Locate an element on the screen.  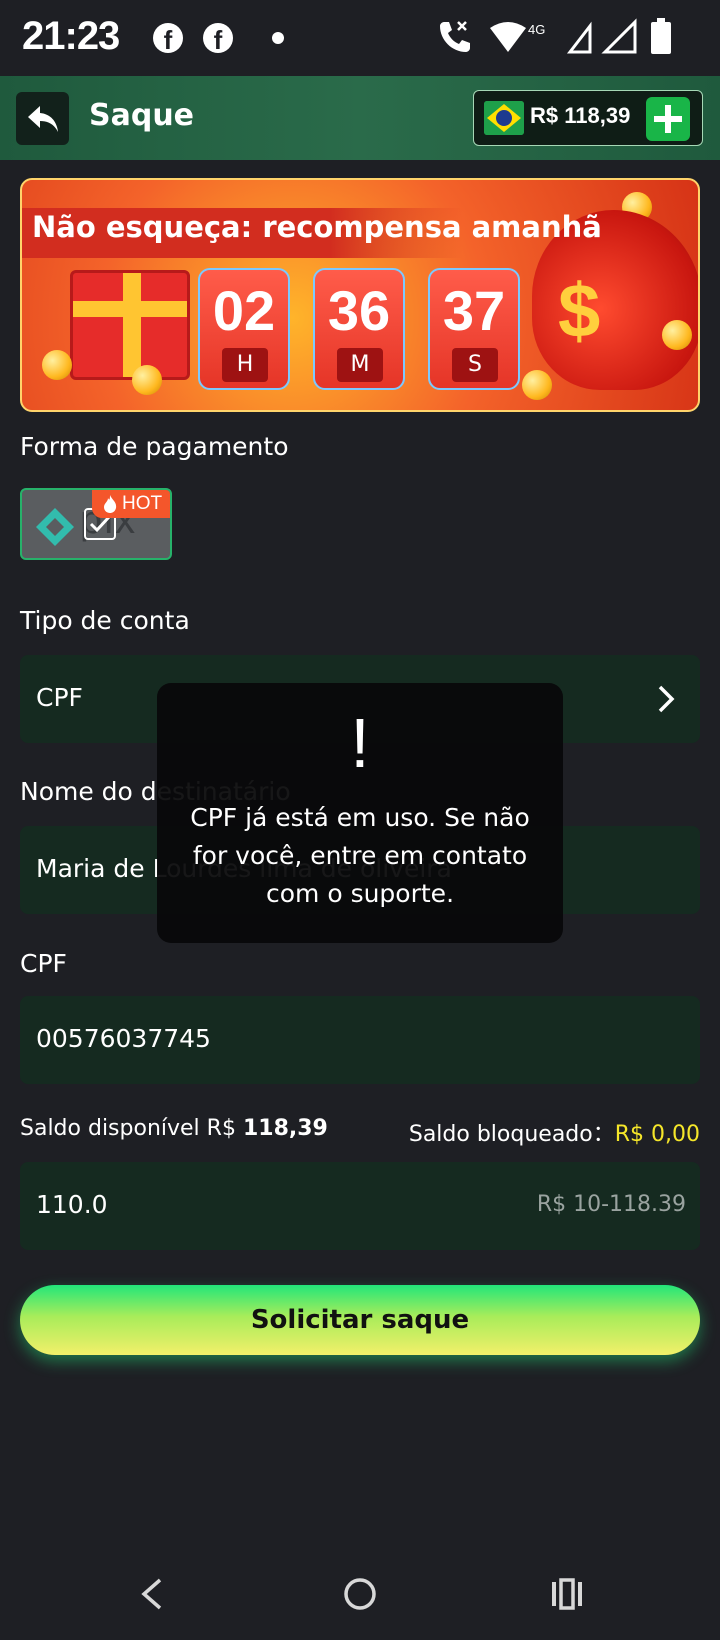
banner-title: Não esqueça: recompensa amanhã is located at coordinates (317, 227).